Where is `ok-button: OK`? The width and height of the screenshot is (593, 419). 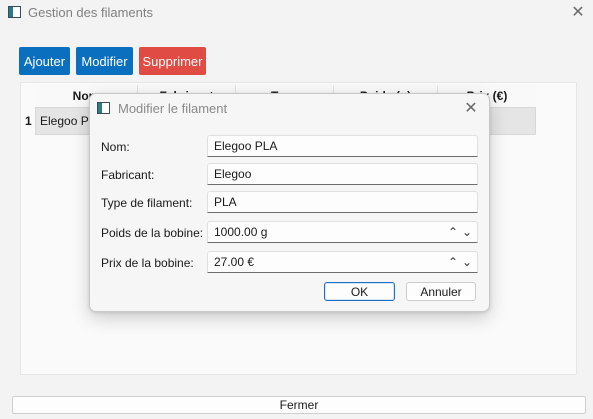
ok-button: OK is located at coordinates (359, 291).